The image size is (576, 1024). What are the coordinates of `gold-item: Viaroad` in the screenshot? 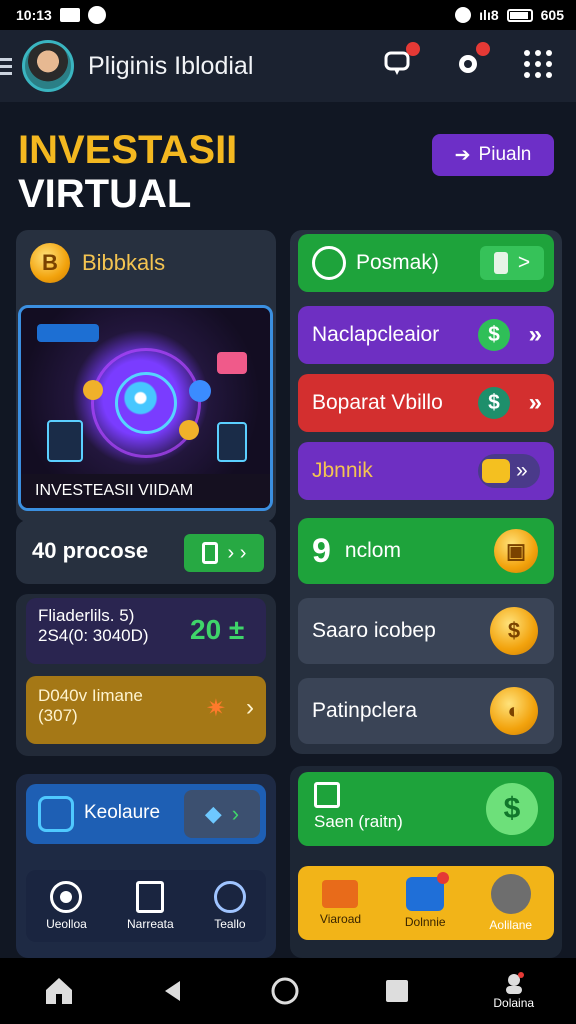 It's located at (340, 903).